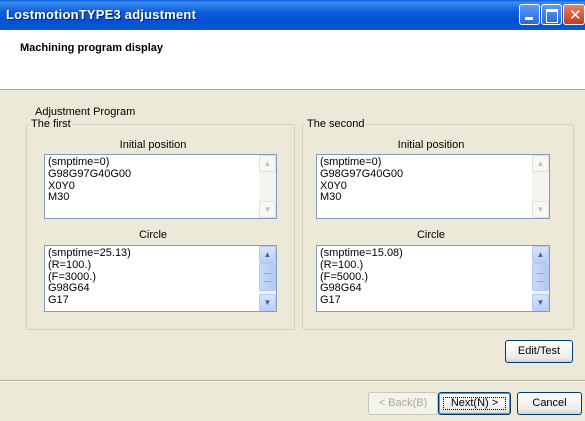 Image resolution: width=585 pixels, height=421 pixels. What do you see at coordinates (403, 403) in the screenshot?
I see `back-button: < Back(B)` at bounding box center [403, 403].